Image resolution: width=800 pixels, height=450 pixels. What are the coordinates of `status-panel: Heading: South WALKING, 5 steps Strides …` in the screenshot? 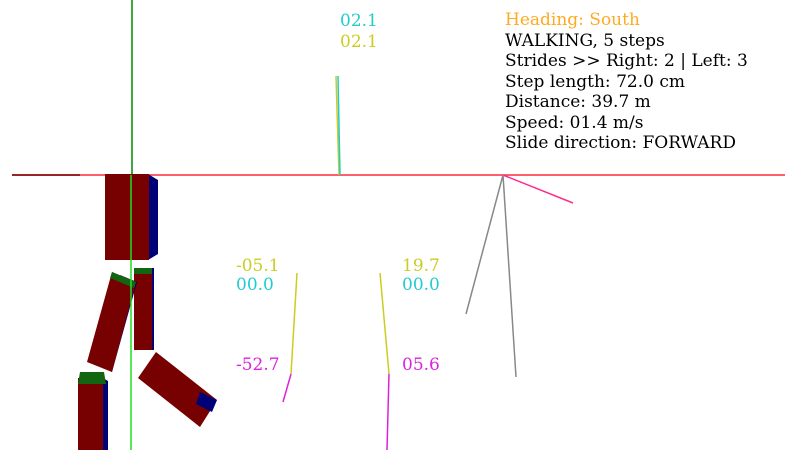 It's located at (626, 82).